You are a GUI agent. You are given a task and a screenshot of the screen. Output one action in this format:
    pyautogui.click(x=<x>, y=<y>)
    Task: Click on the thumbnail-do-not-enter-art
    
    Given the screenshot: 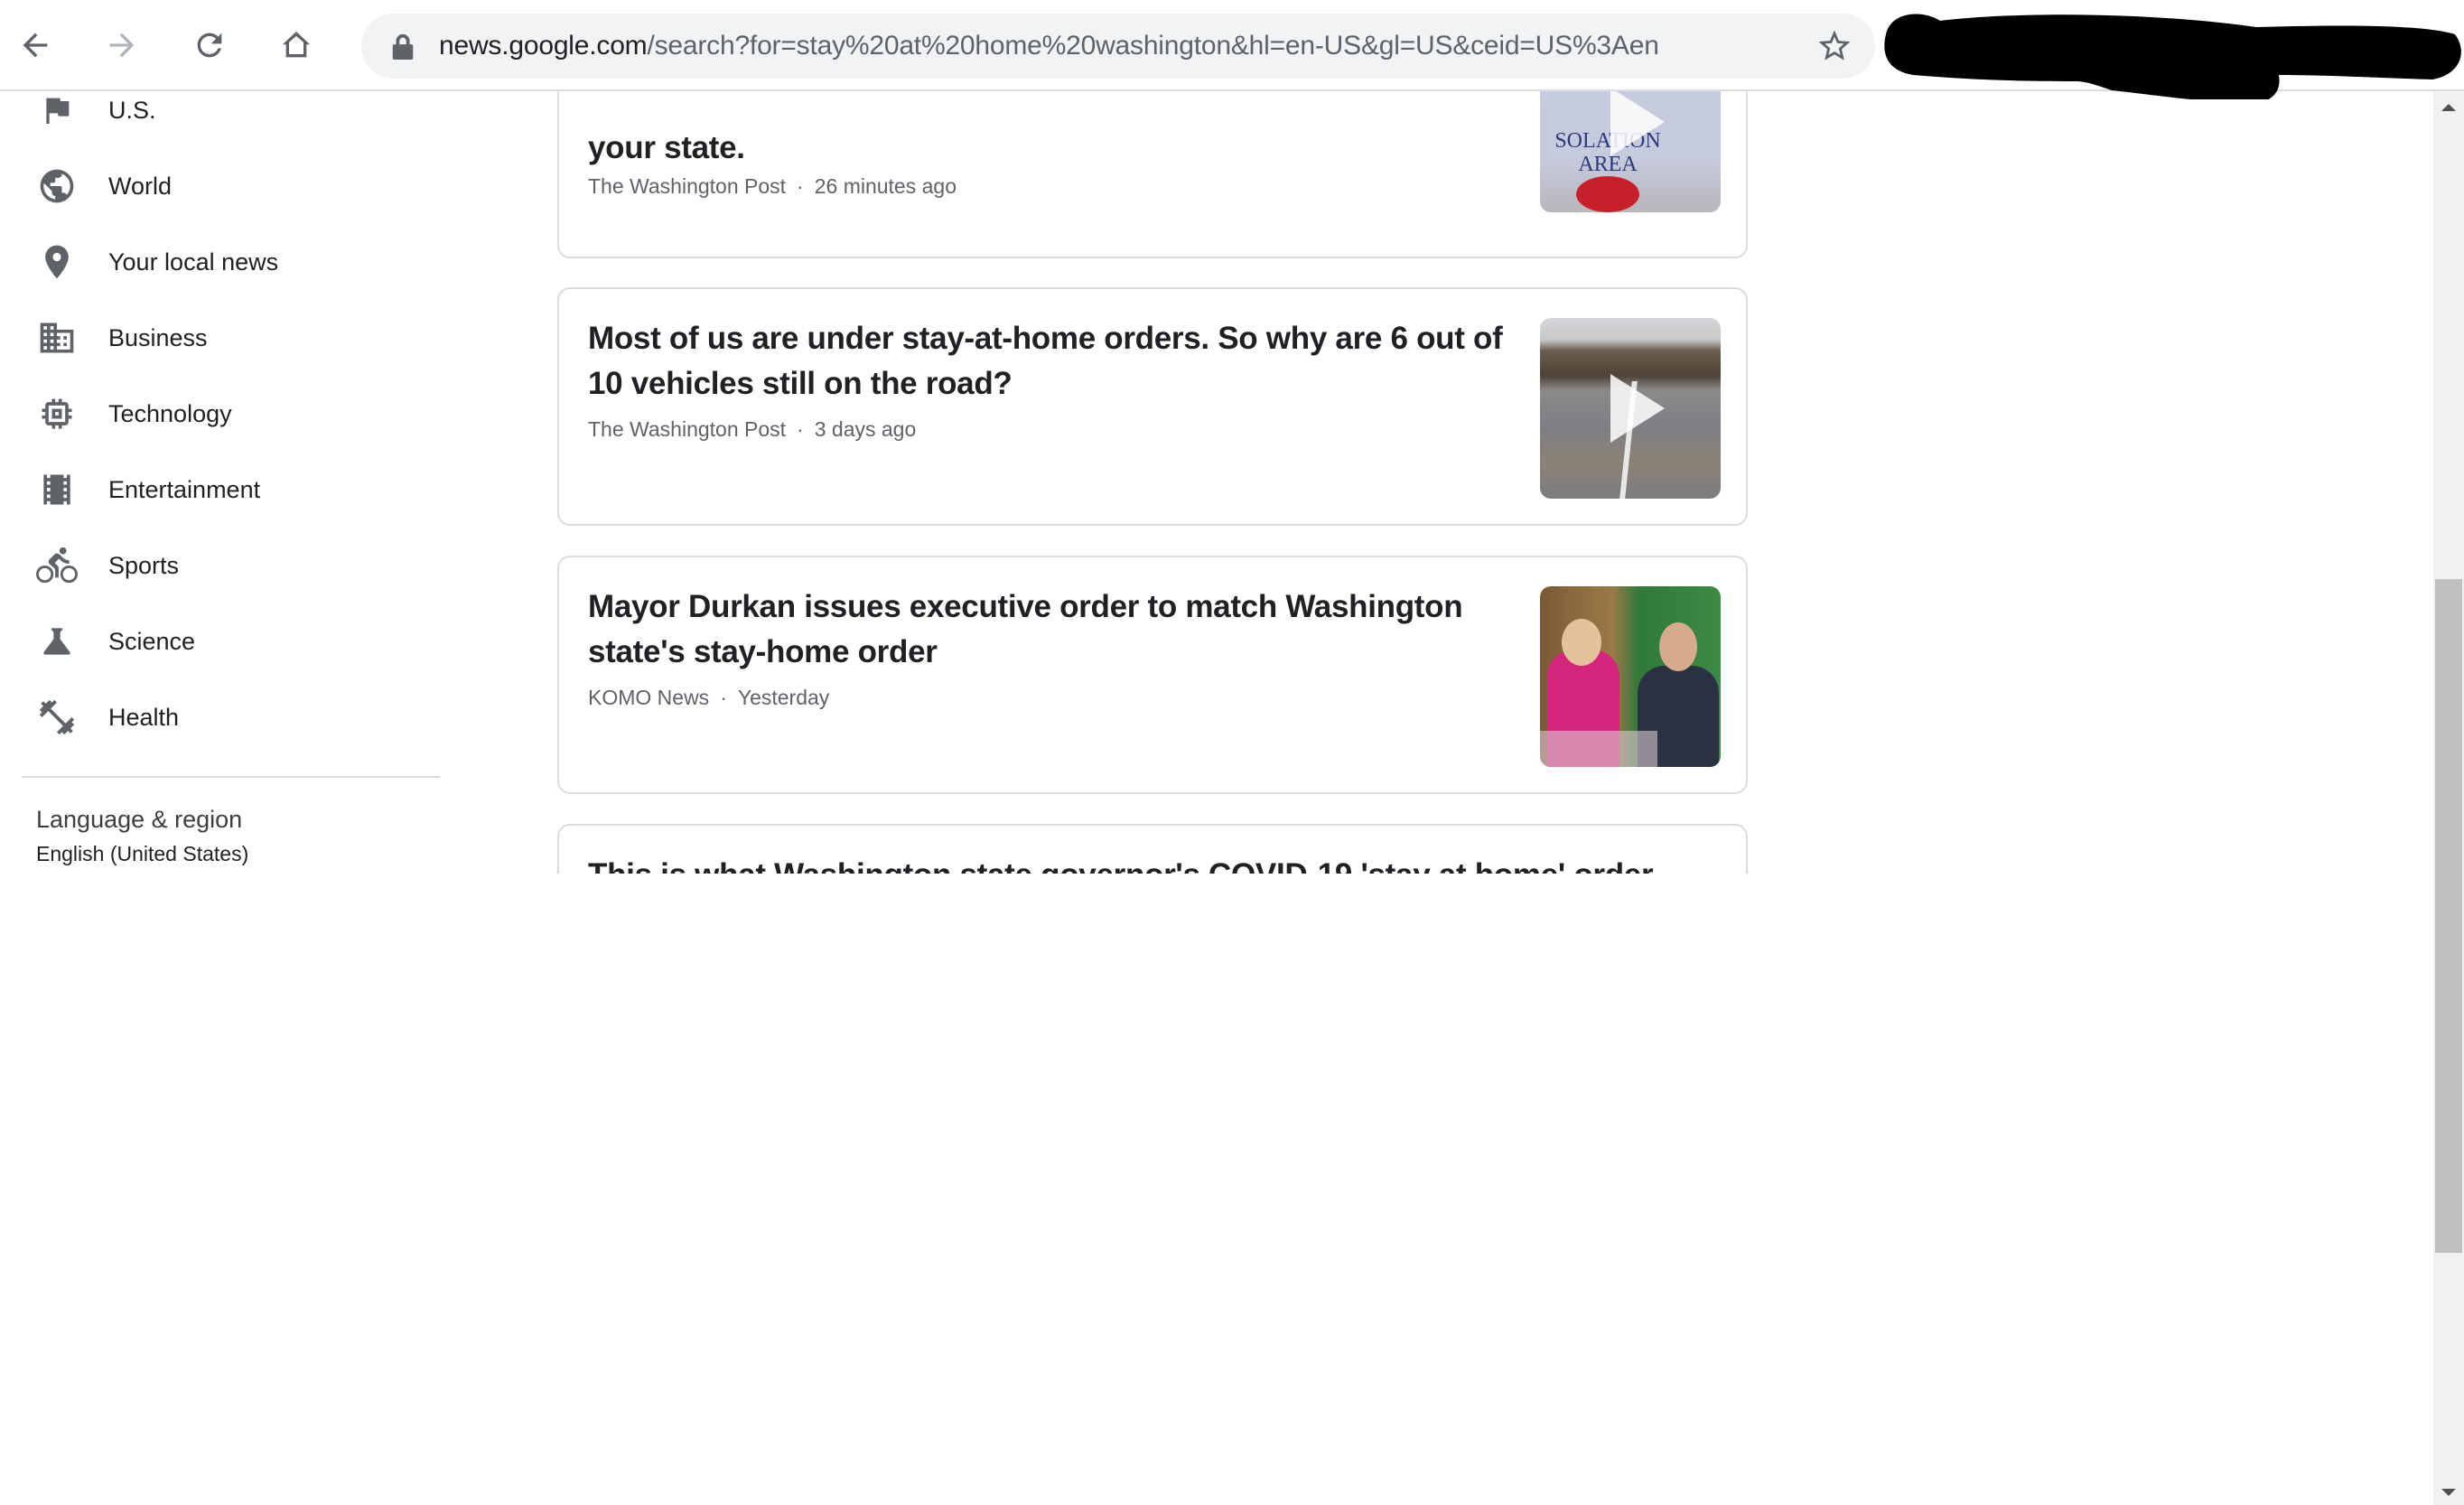 What is the action you would take?
    pyautogui.click(x=1607, y=194)
    